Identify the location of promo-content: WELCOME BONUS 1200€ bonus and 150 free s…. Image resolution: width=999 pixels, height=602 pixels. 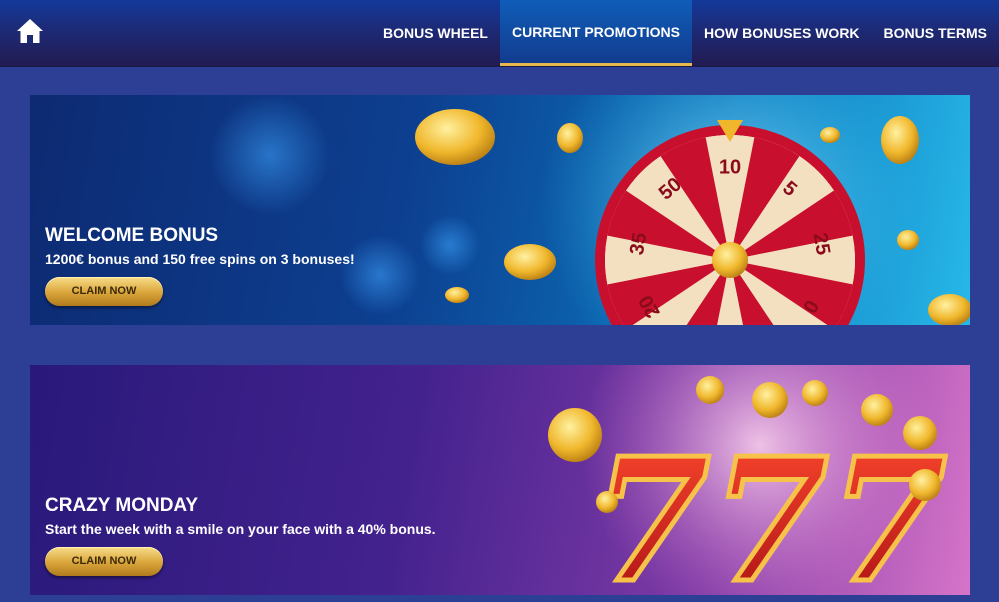
(200, 265).